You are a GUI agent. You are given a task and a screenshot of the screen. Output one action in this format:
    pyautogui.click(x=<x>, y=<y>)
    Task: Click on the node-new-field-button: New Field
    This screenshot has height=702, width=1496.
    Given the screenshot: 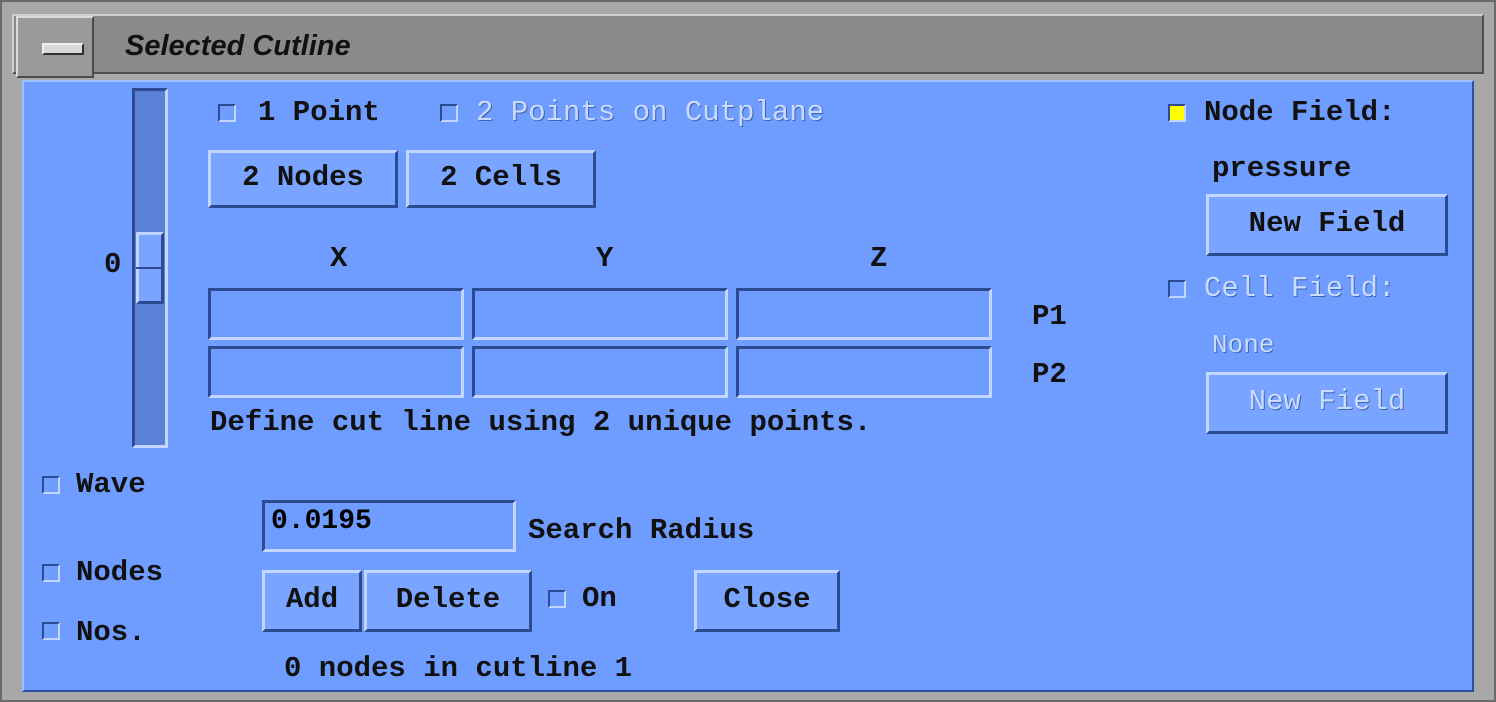 What is the action you would take?
    pyautogui.click(x=1327, y=225)
    